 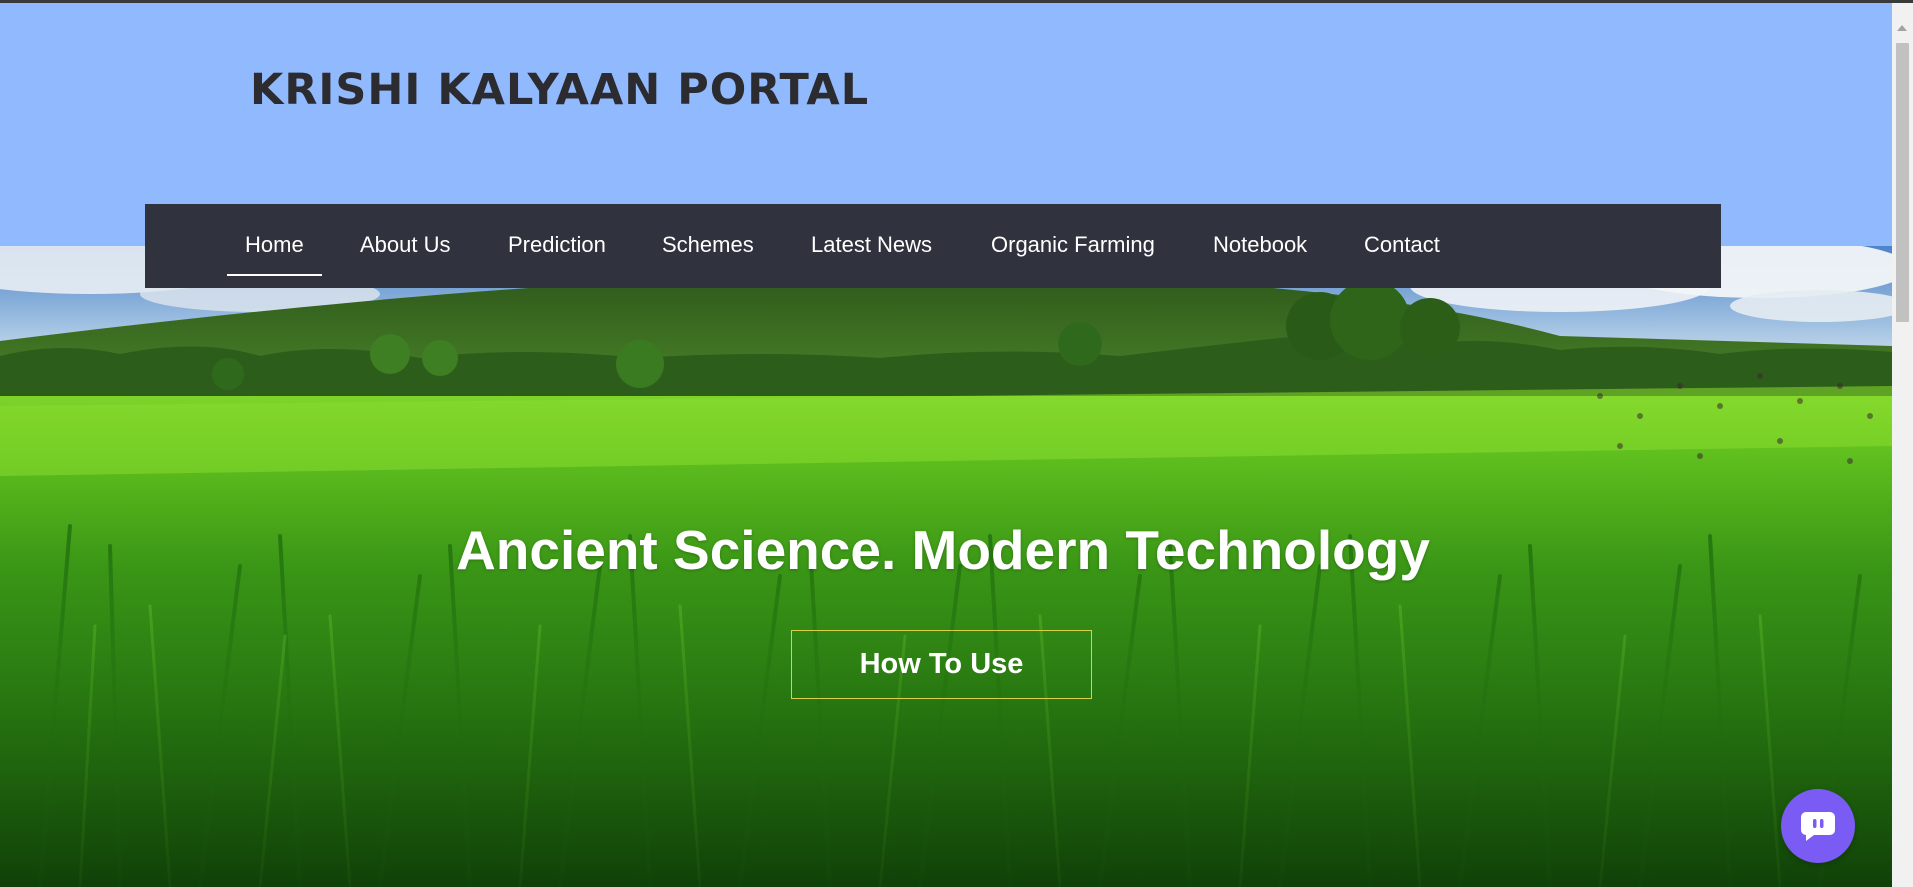 What do you see at coordinates (1902, 28) in the screenshot?
I see `scroll-up-arrow-icon` at bounding box center [1902, 28].